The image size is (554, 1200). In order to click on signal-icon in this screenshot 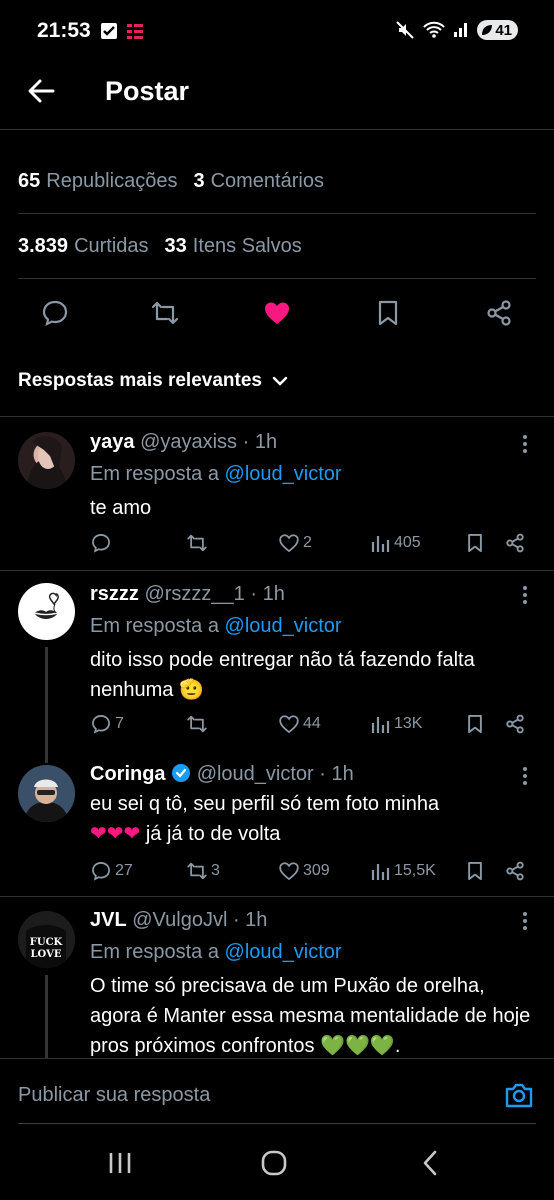, I will do `click(461, 30)`.